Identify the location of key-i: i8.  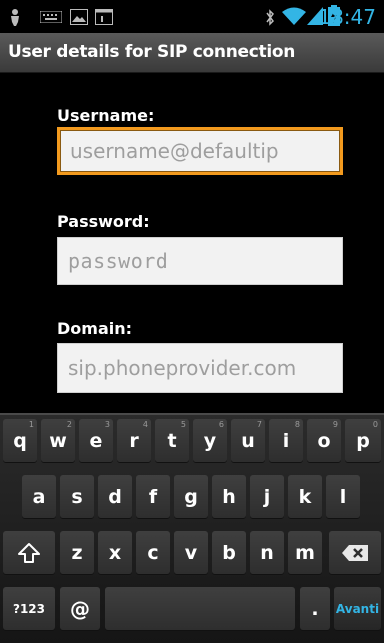
(286, 440).